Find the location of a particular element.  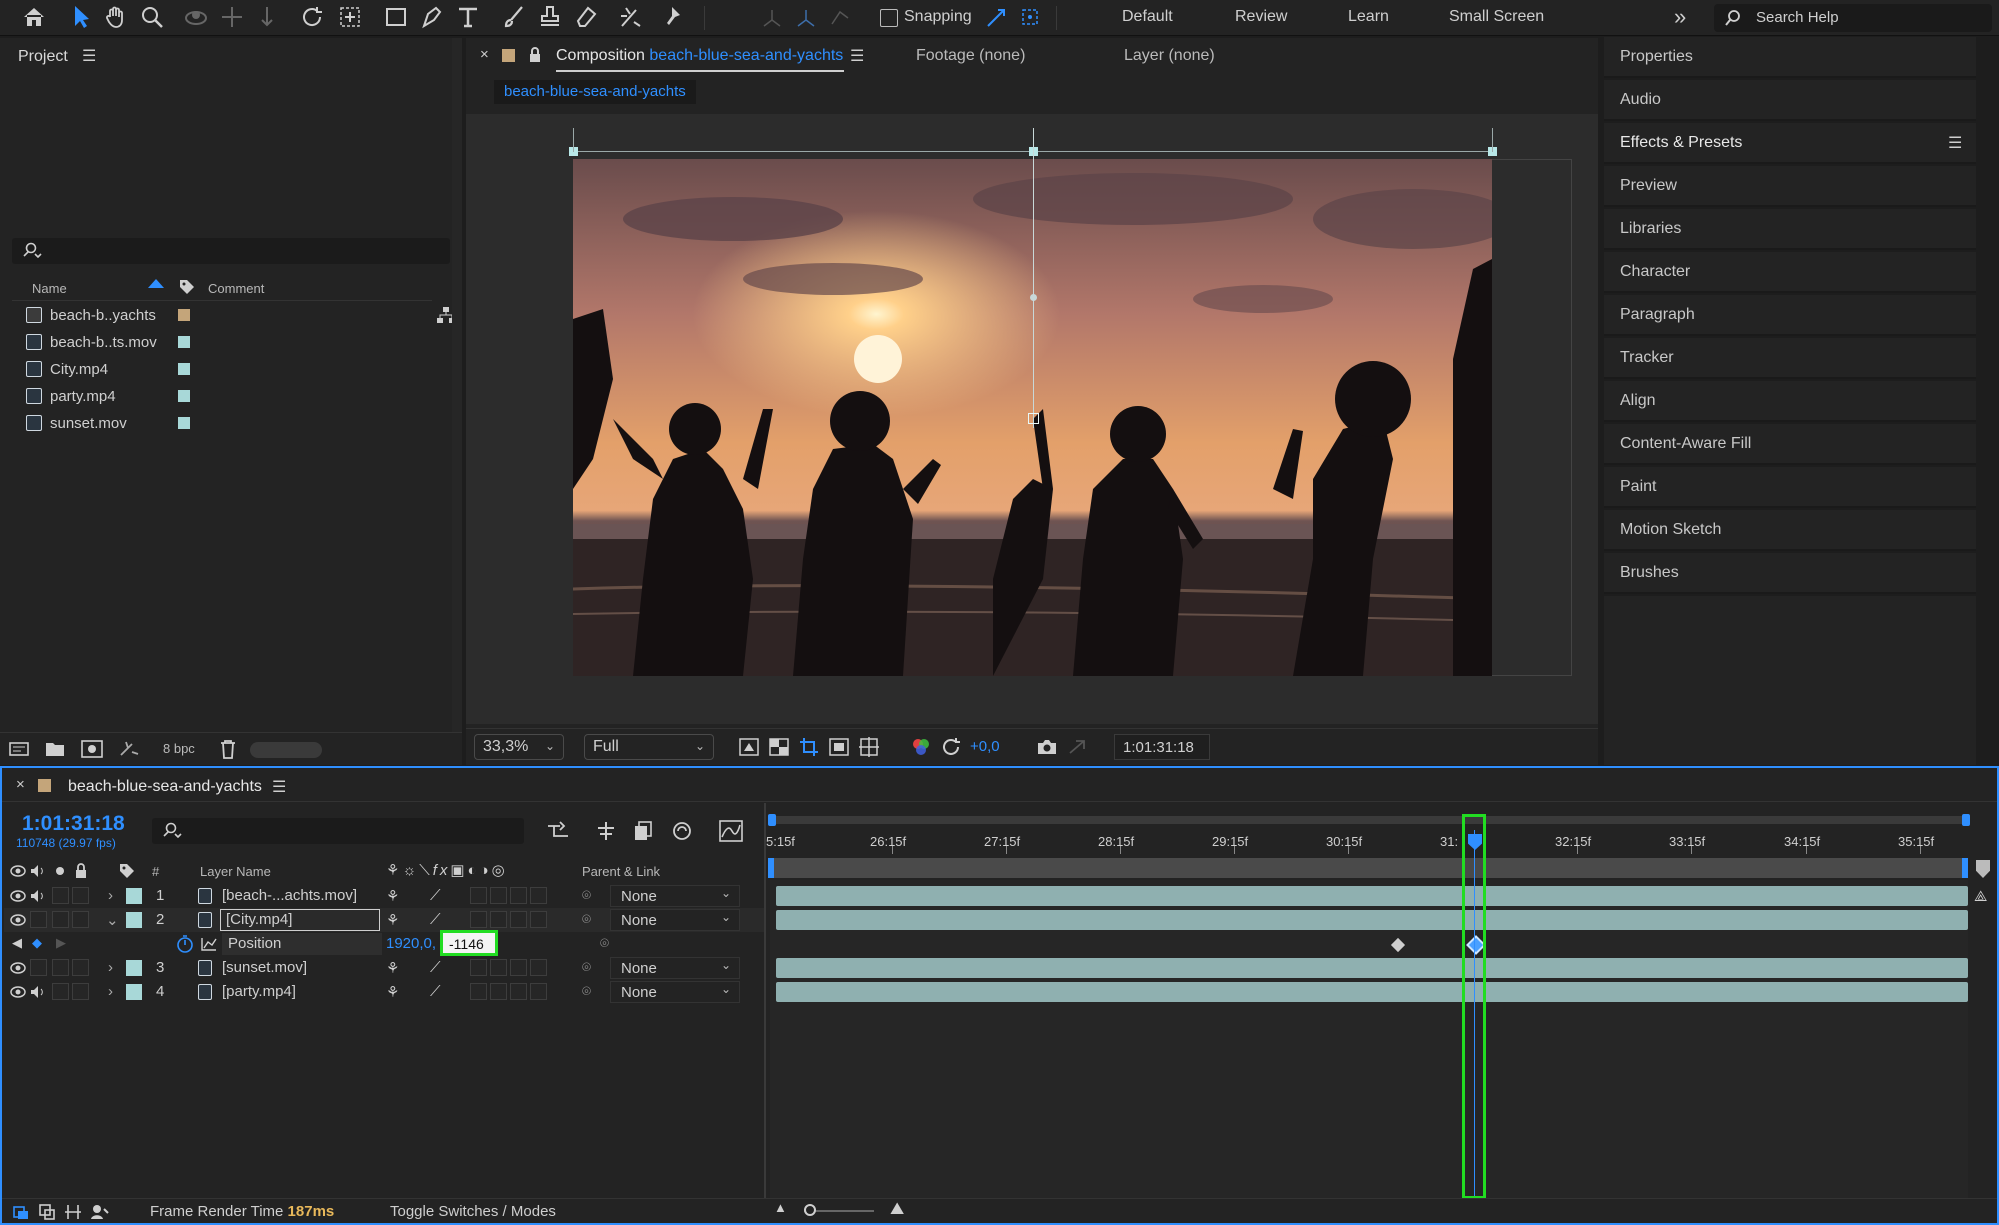

project-settings-icon is located at coordinates (130, 749).